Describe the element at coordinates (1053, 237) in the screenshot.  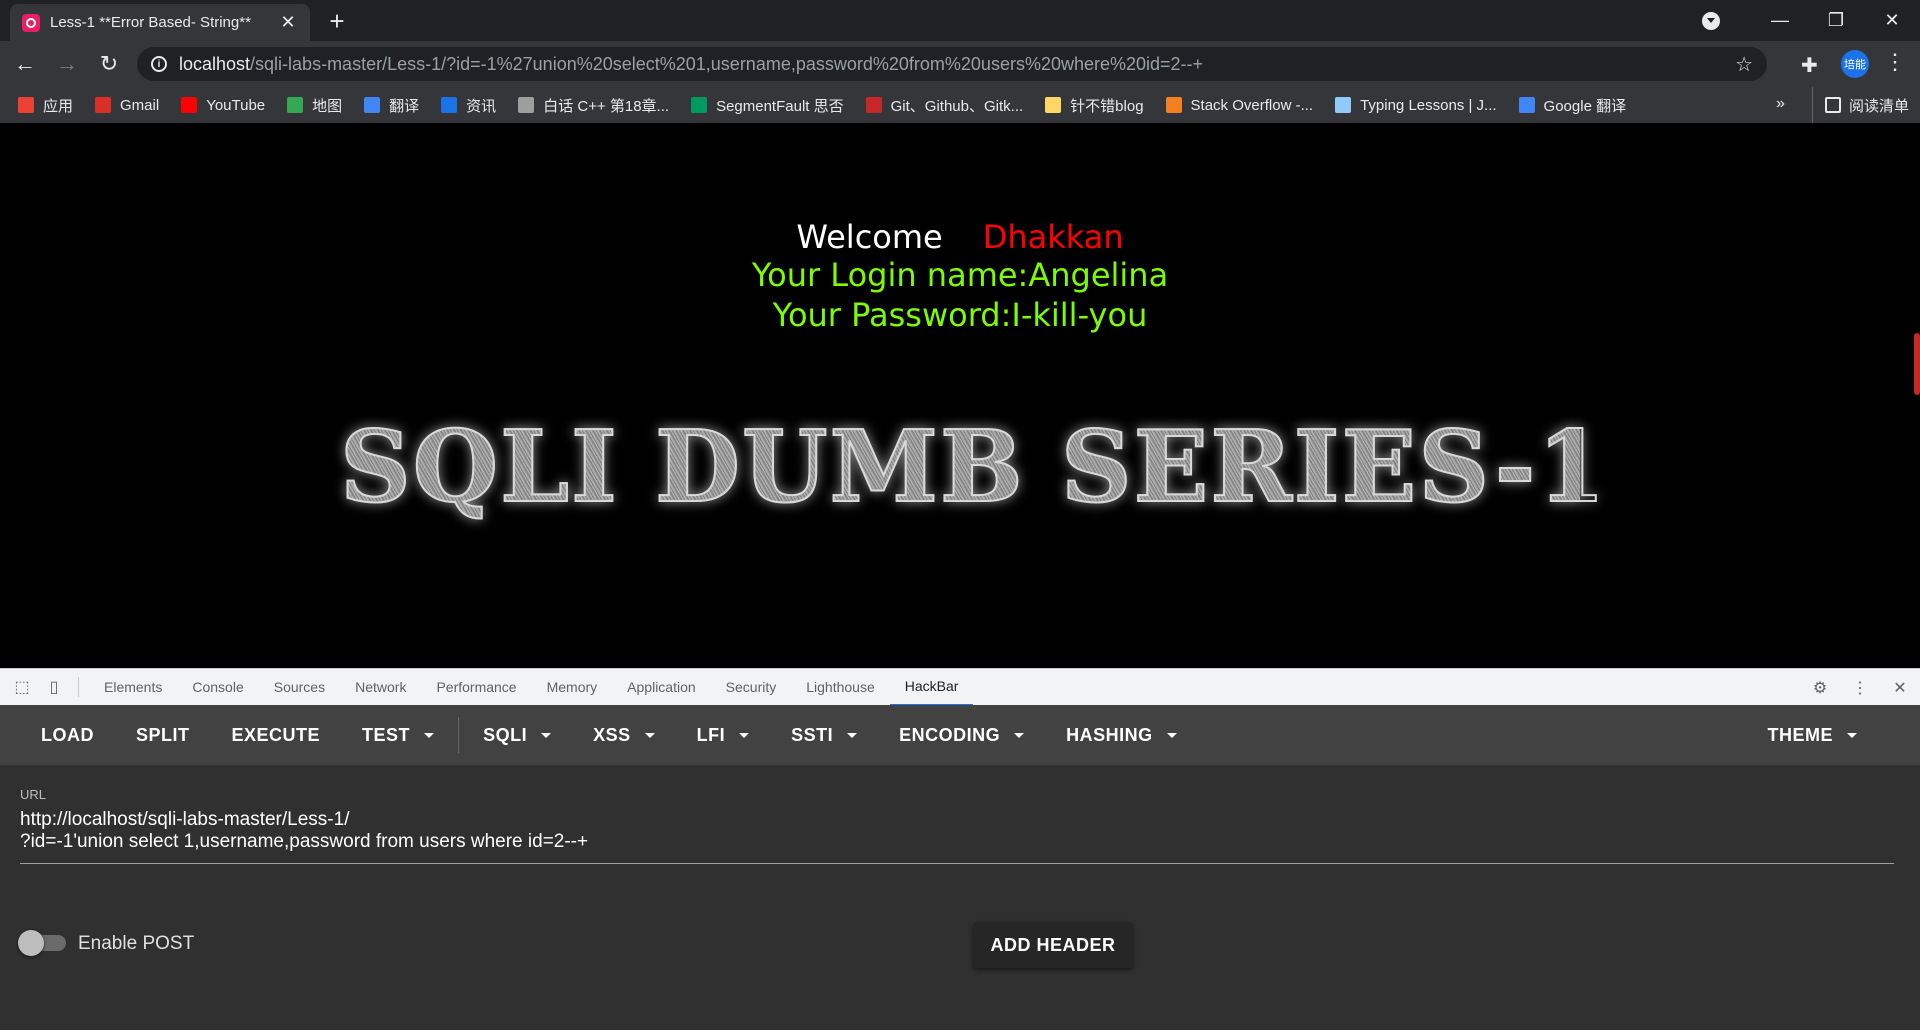
I see `welcome-name: Dhakkan` at that location.